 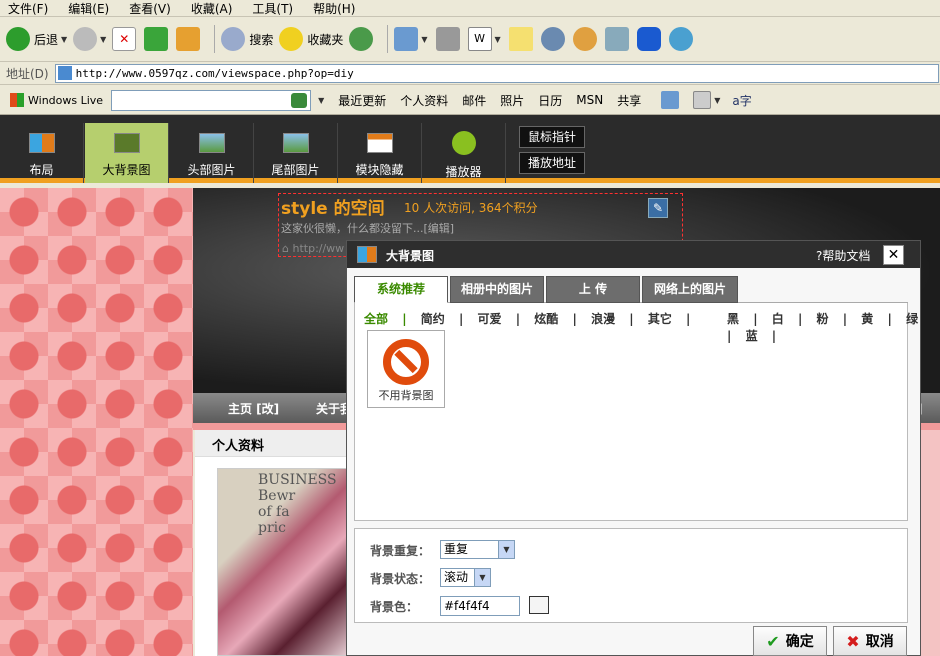 I want to click on edit-pencil-icon: ✎, so click(x=658, y=208).